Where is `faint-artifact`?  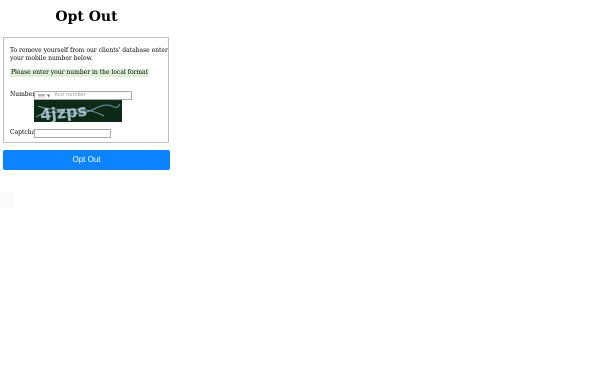 faint-artifact is located at coordinates (7, 200).